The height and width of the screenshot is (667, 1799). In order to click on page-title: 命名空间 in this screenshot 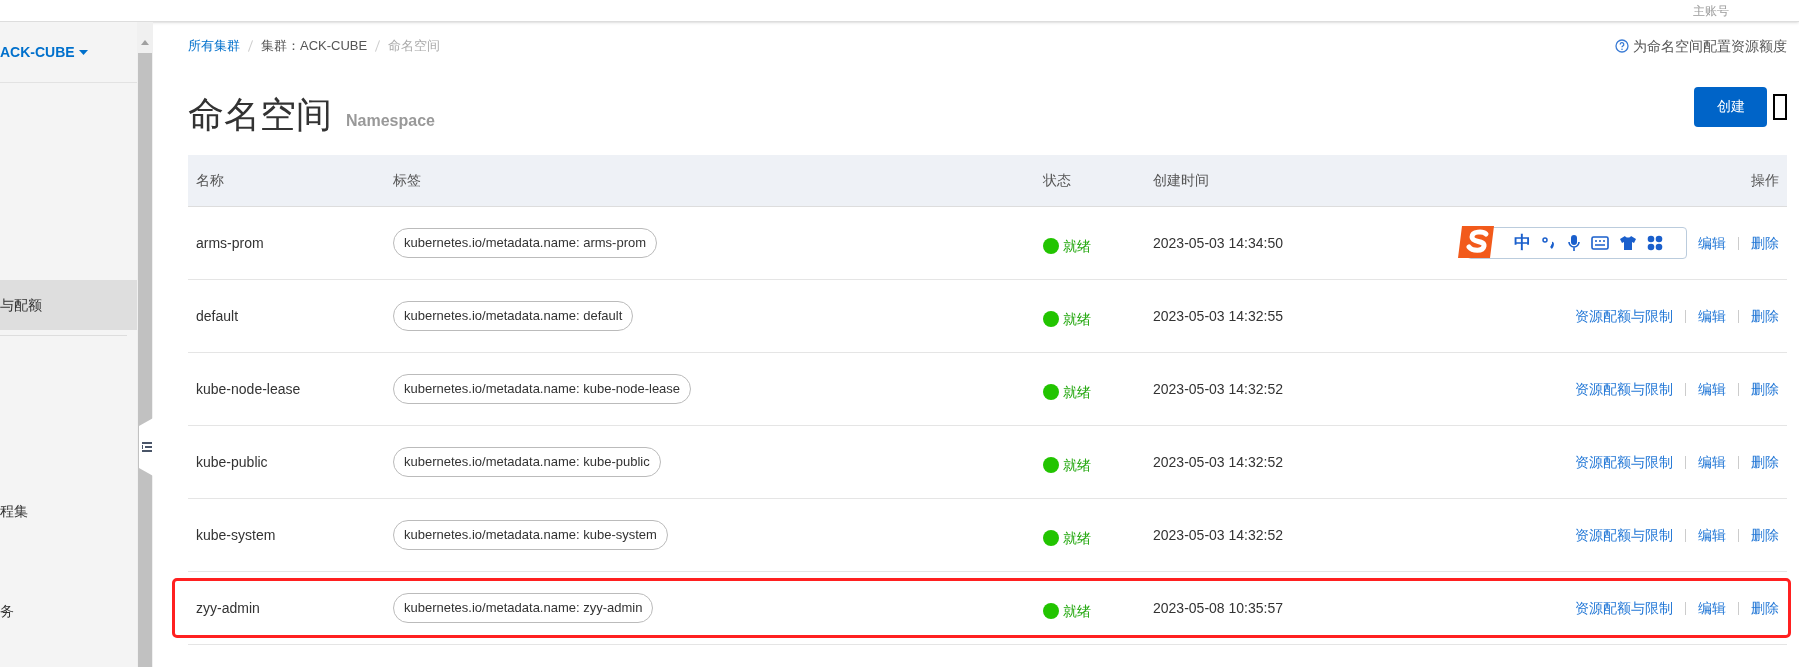, I will do `click(260, 114)`.